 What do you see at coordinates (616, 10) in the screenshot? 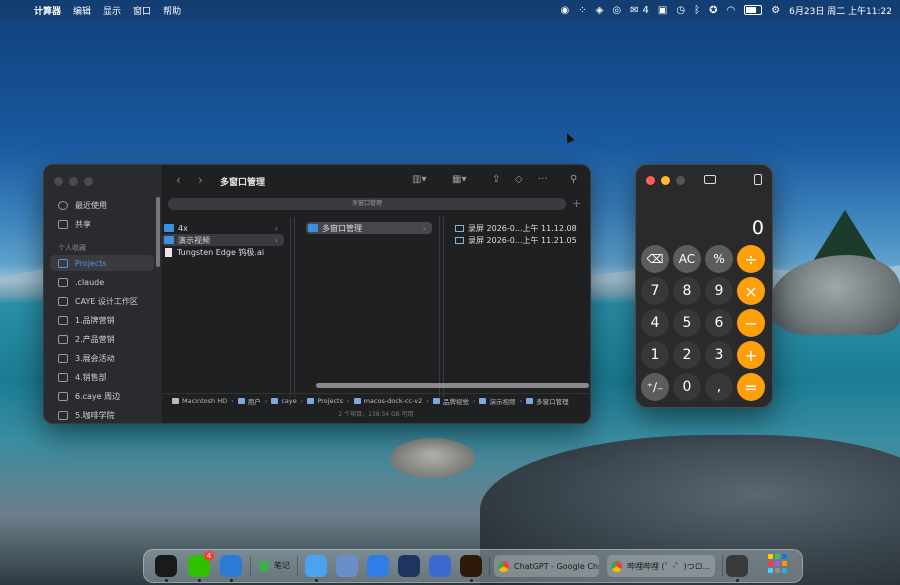
I see `target-icon: ◎` at bounding box center [616, 10].